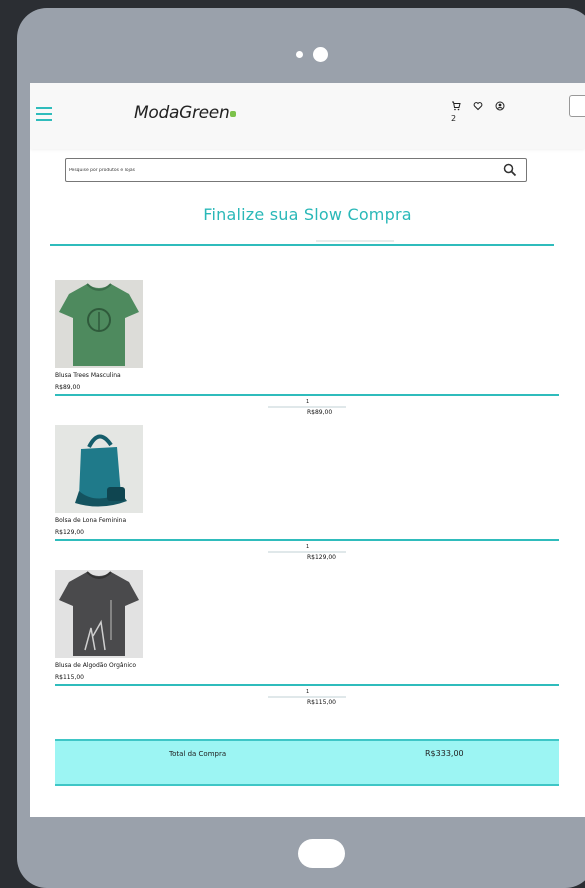 The image size is (585, 888). I want to click on product-price: R$115,00, so click(69, 677).